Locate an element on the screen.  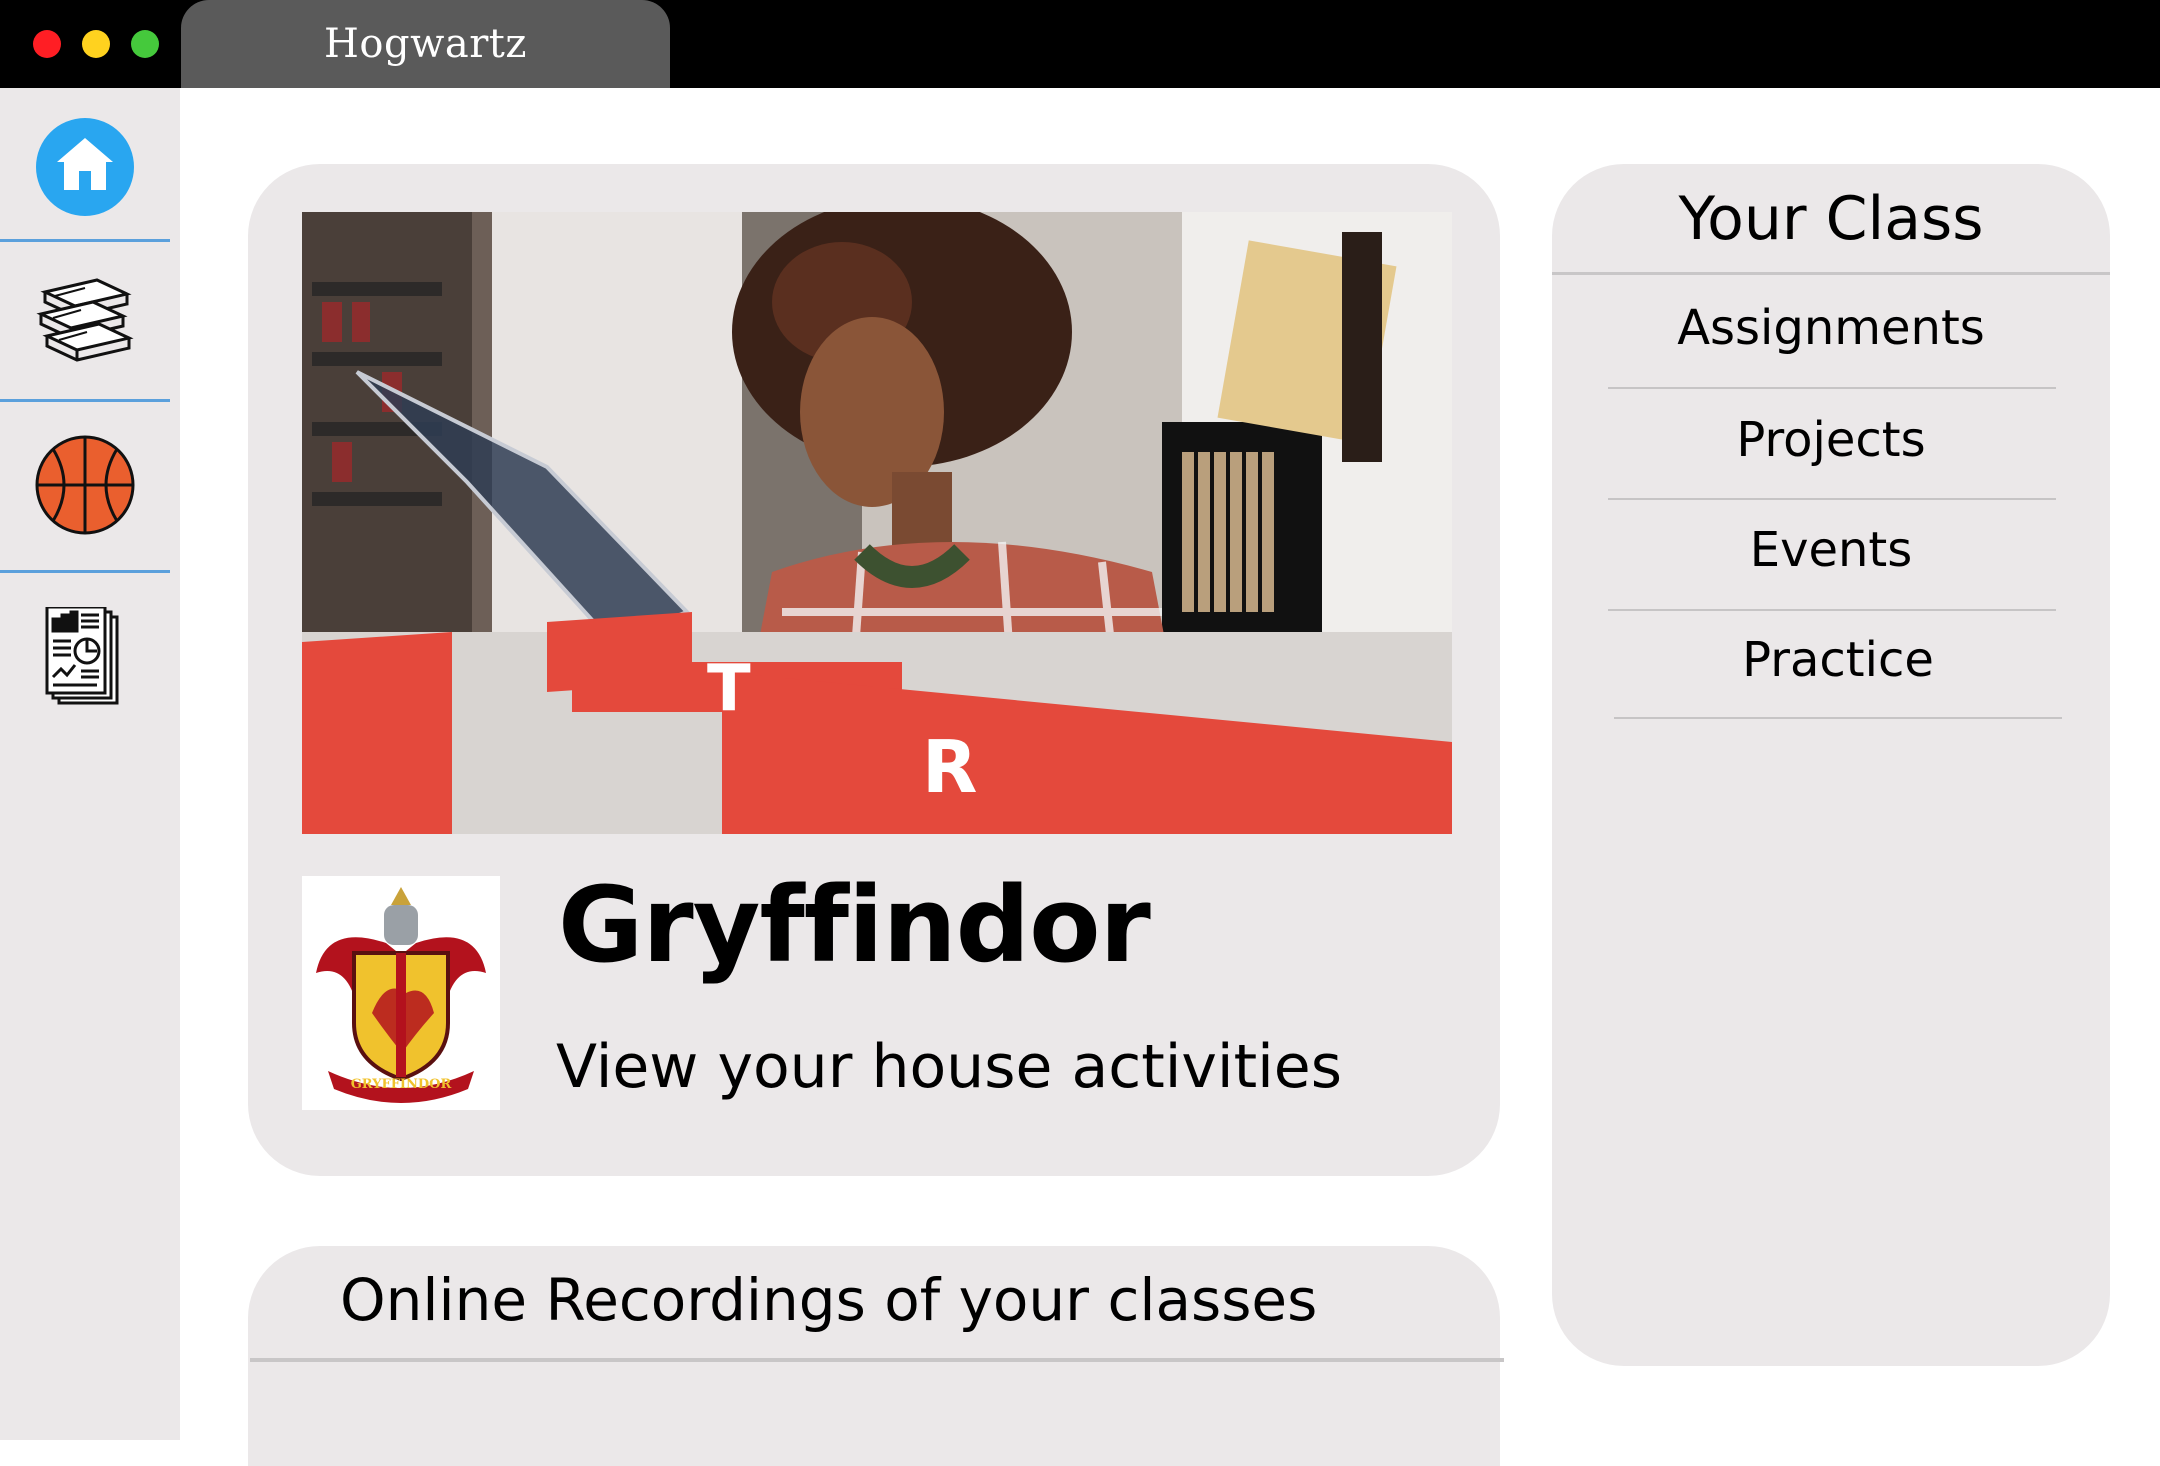
class-item-projects: Projects is located at coordinates (1831, 440).